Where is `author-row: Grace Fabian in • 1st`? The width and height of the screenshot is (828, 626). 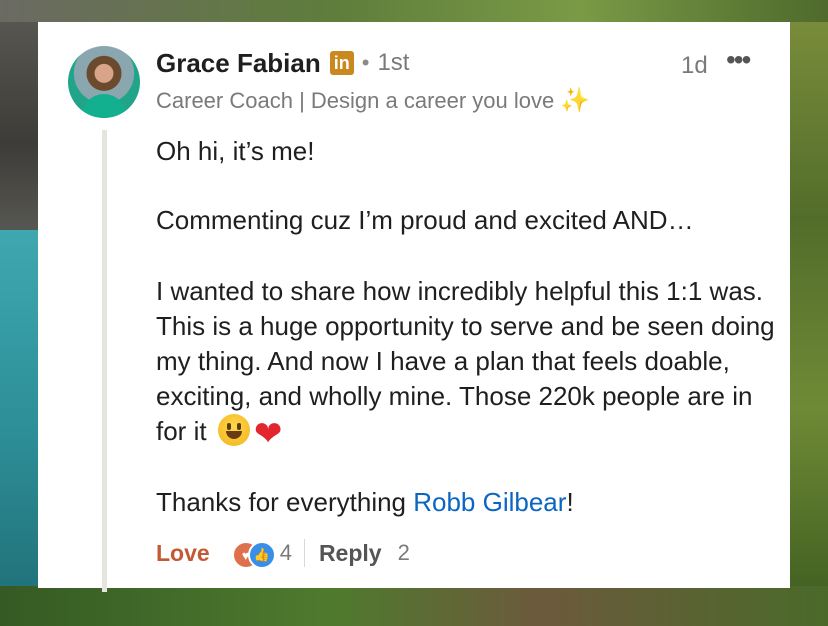
author-row: Grace Fabian in • 1st is located at coordinates (282, 63).